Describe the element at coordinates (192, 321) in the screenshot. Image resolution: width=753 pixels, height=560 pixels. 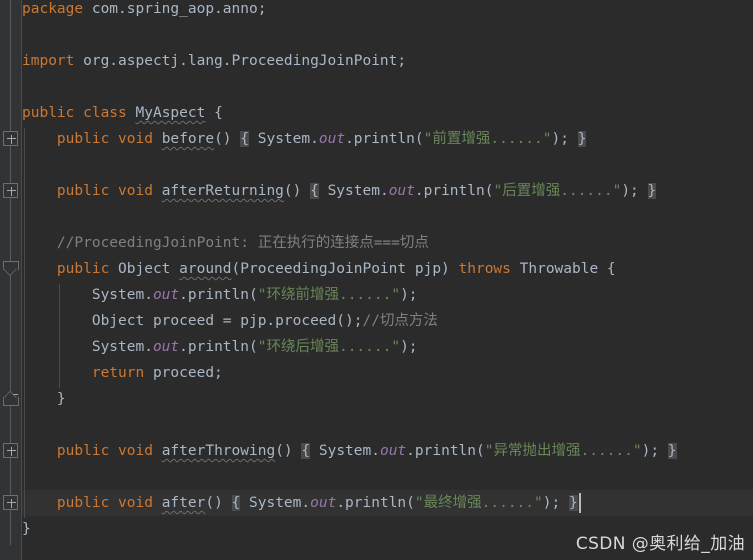
I see `code-token: Object proceed = pjp.proceed();` at that location.